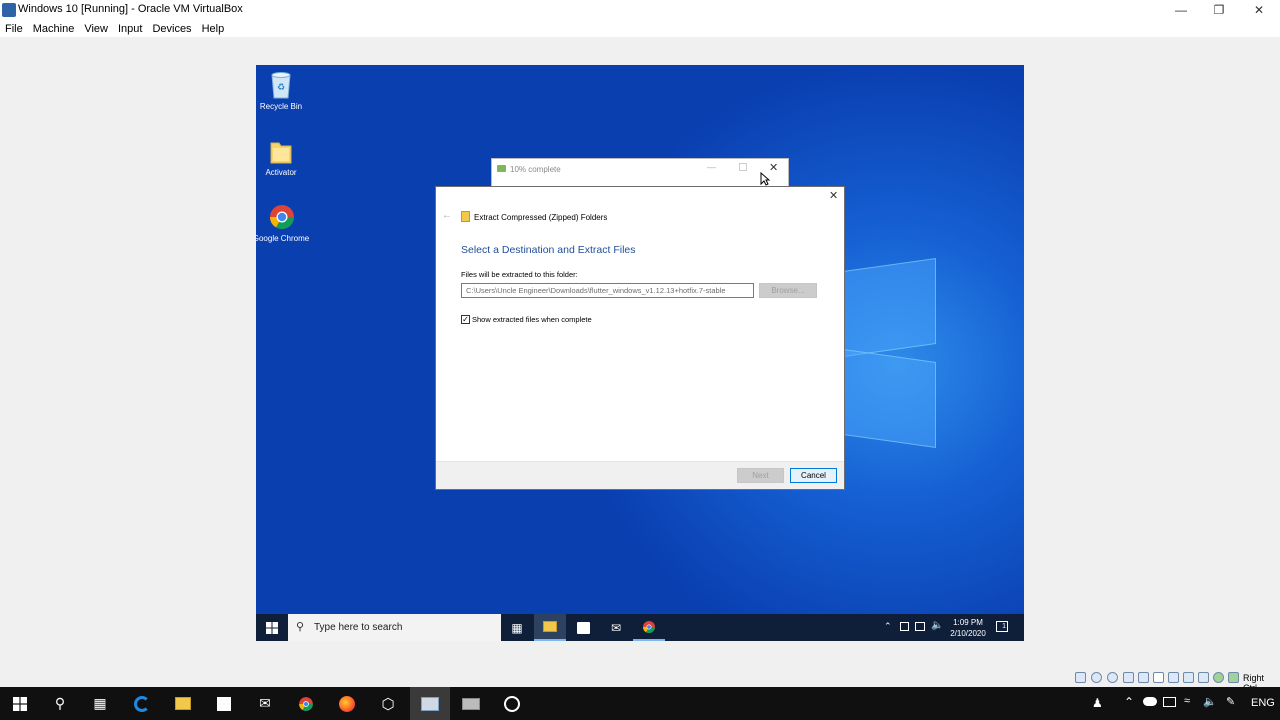  Describe the element at coordinates (968, 633) in the screenshot. I see `vm-clock-date: 2/10/2020` at that location.